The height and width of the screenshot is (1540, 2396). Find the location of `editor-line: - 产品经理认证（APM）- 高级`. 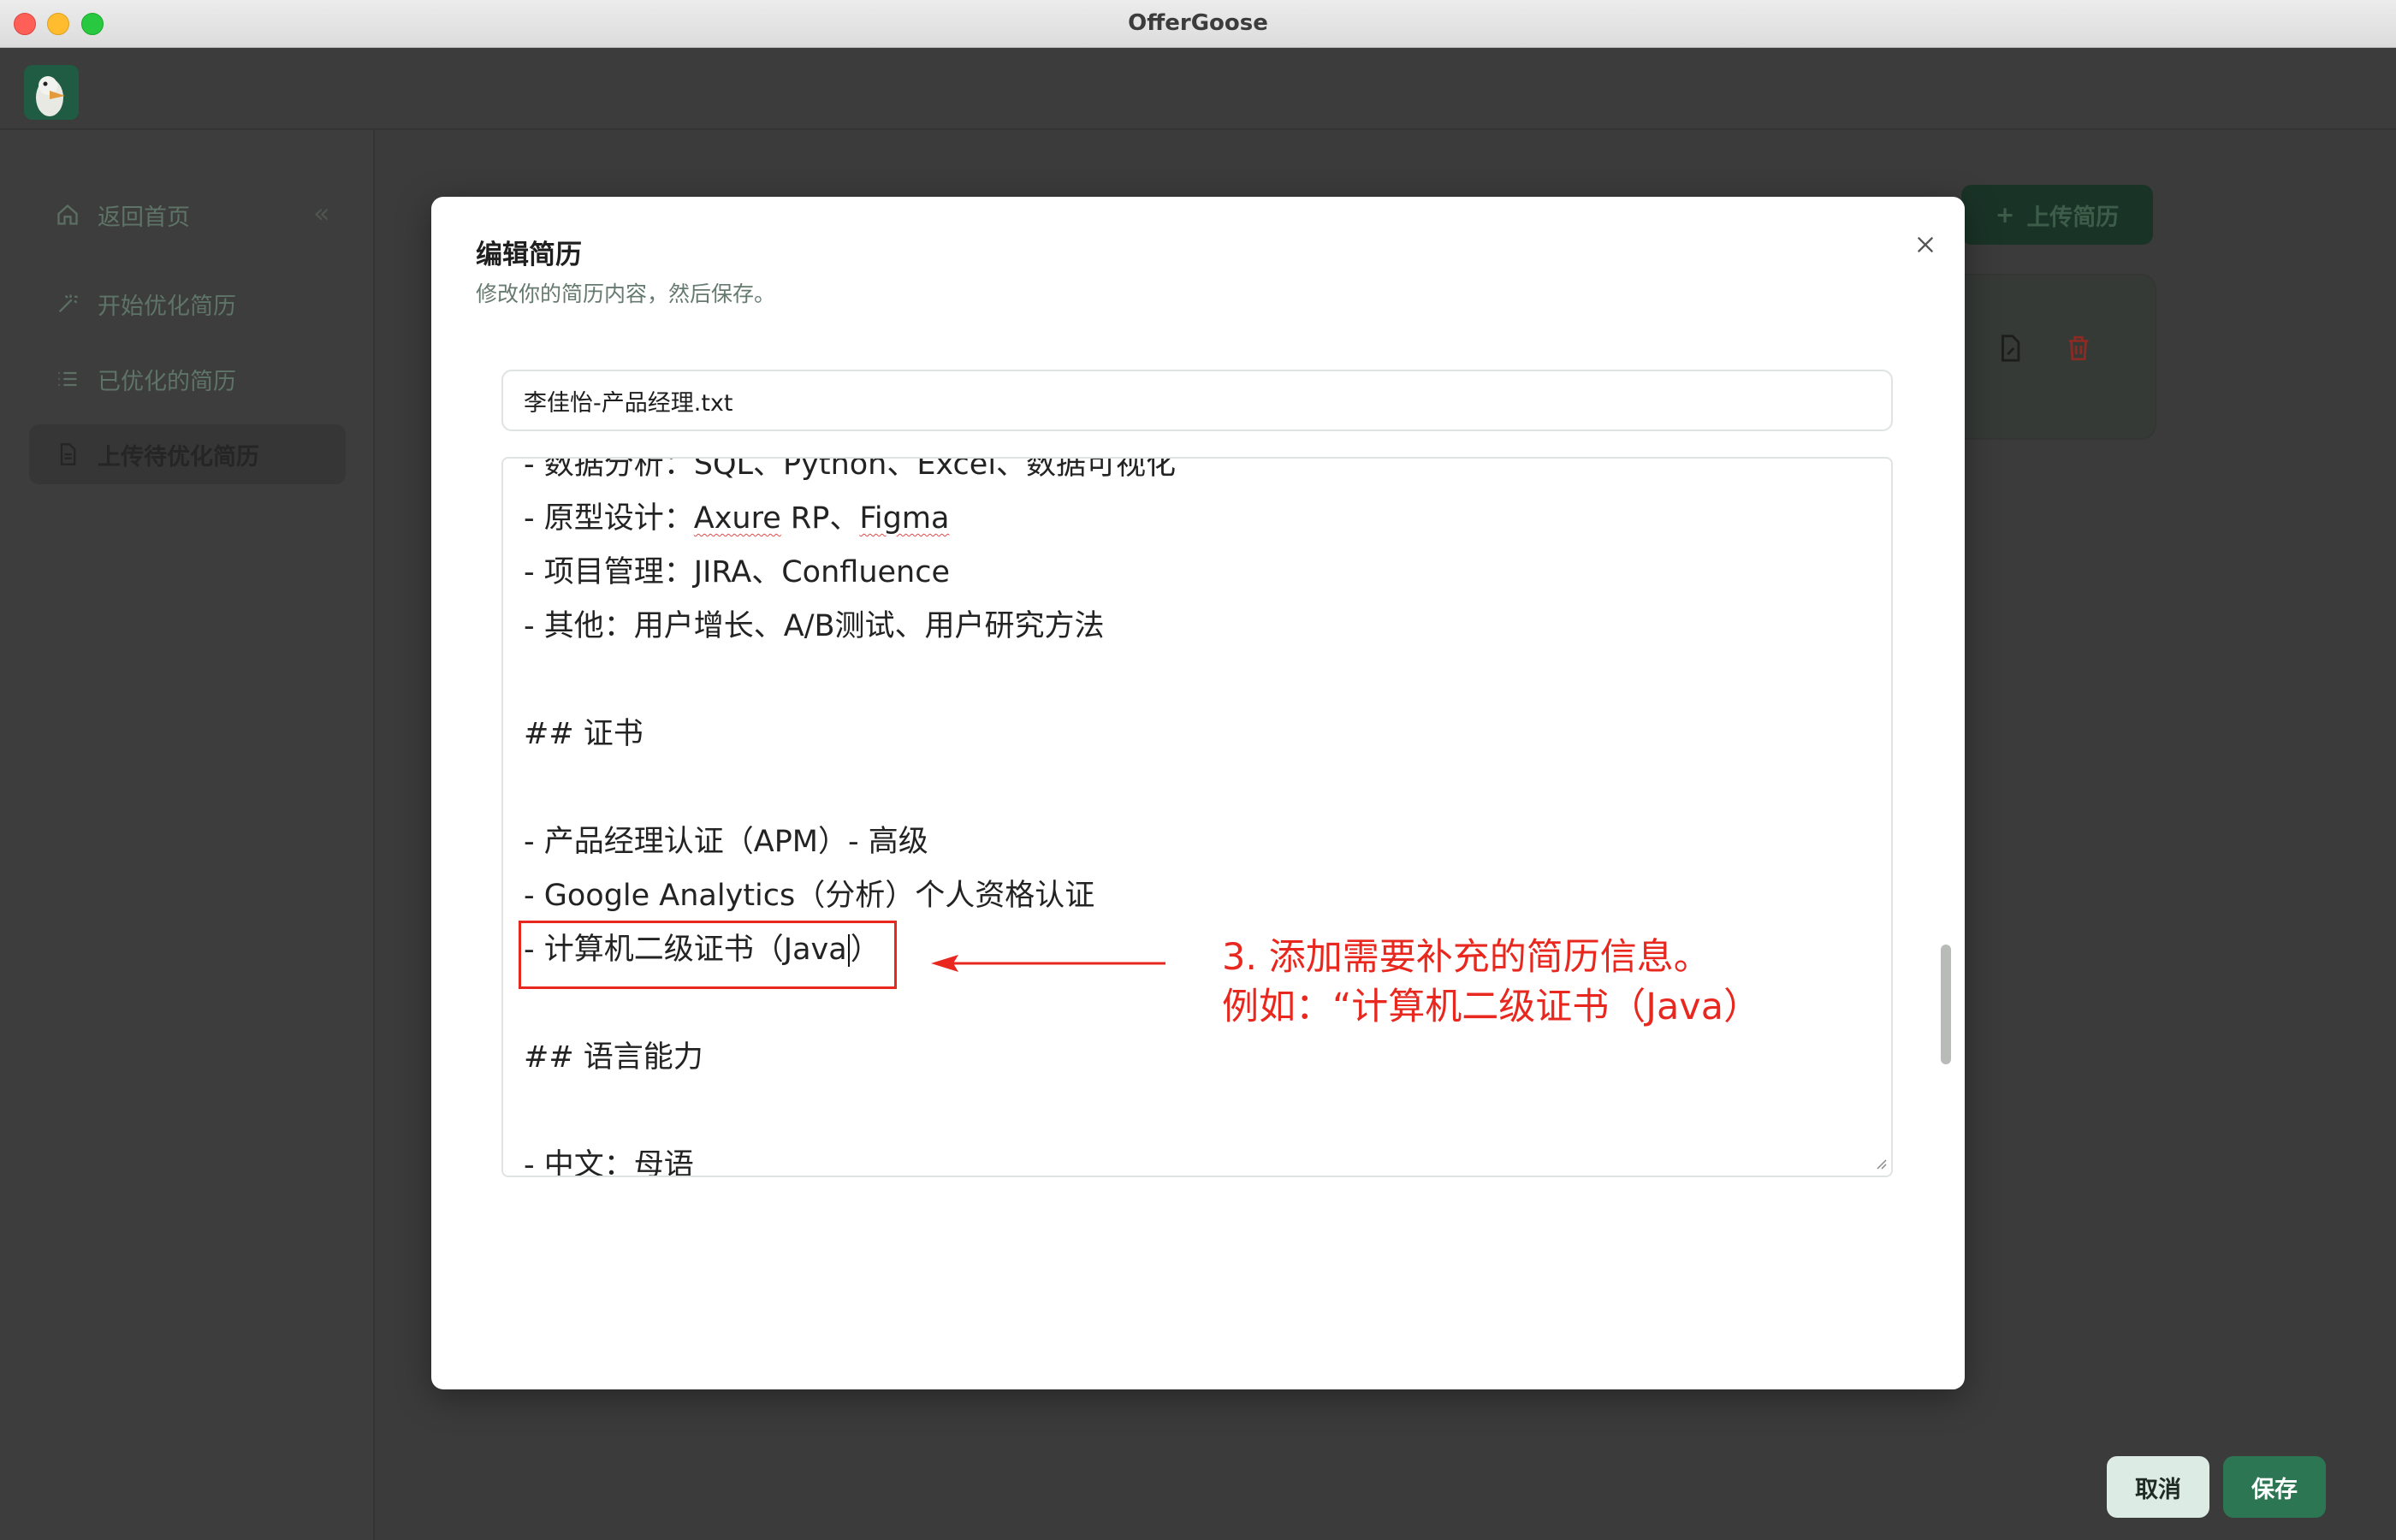

editor-line: - 产品经理认证（APM）- 高级 is located at coordinates (726, 842).